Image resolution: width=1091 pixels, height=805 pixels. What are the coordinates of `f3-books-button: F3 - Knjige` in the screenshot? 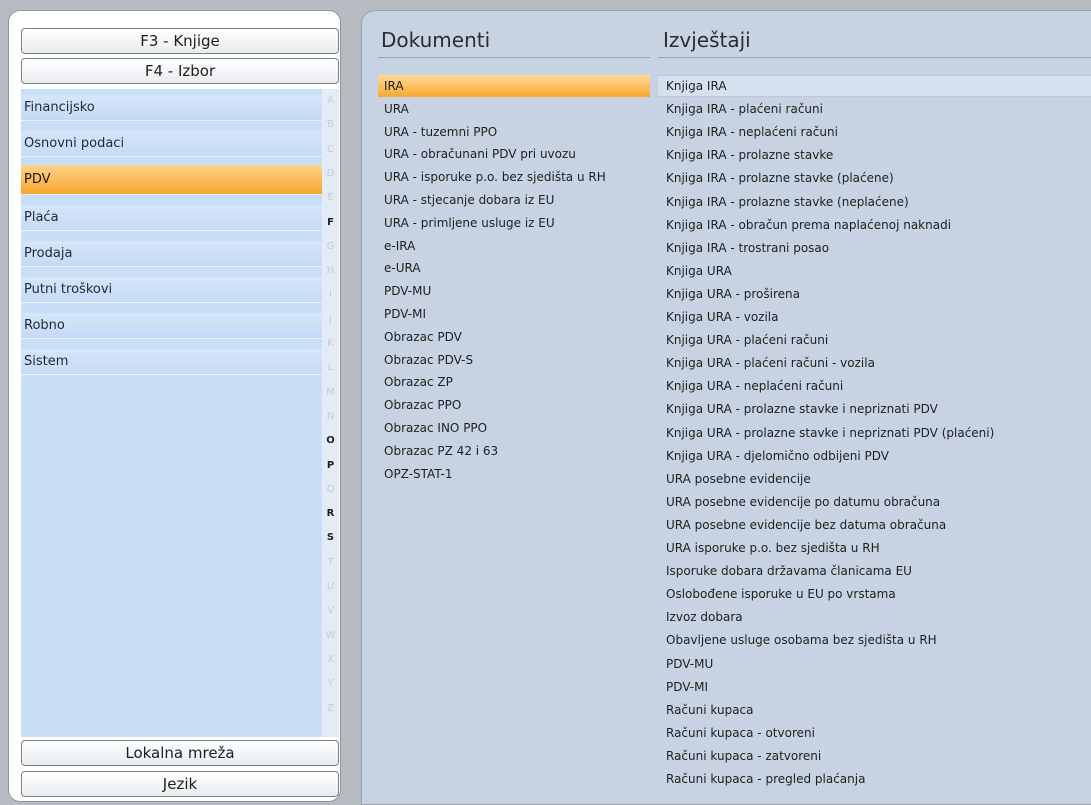 It's located at (180, 41).